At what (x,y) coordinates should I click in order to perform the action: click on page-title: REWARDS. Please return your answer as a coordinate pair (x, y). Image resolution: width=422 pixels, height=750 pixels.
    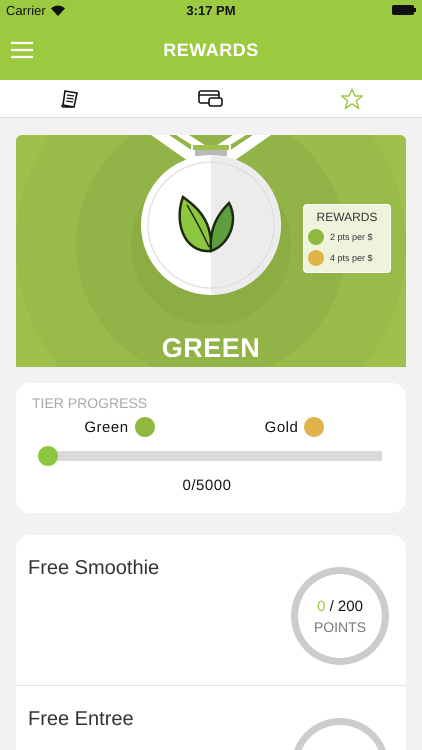
    Looking at the image, I should click on (211, 50).